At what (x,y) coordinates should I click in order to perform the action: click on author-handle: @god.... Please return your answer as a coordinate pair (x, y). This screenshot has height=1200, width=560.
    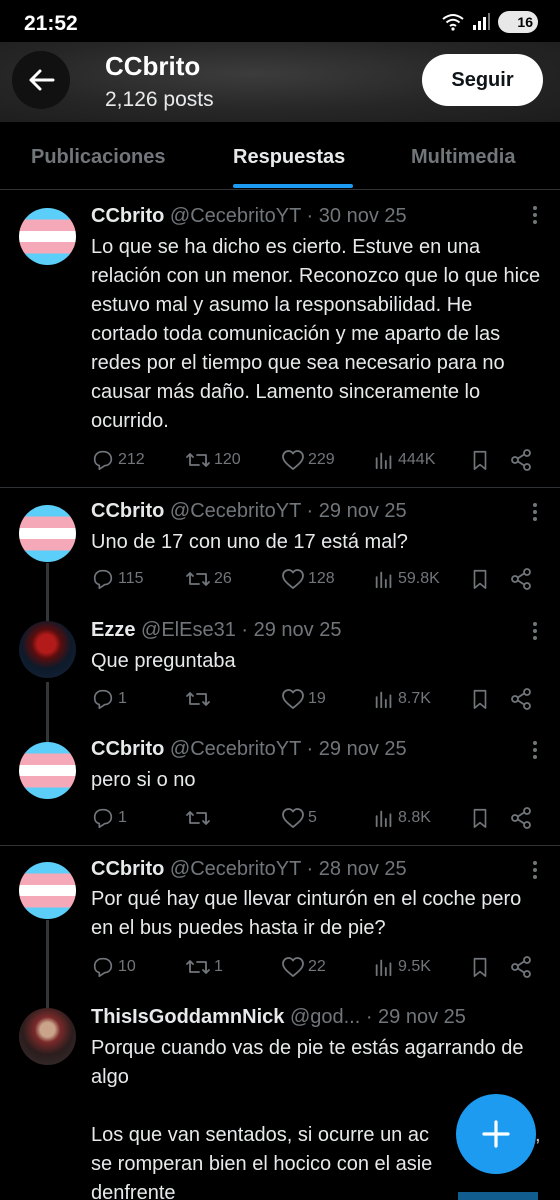
    Looking at the image, I should click on (325, 1017).